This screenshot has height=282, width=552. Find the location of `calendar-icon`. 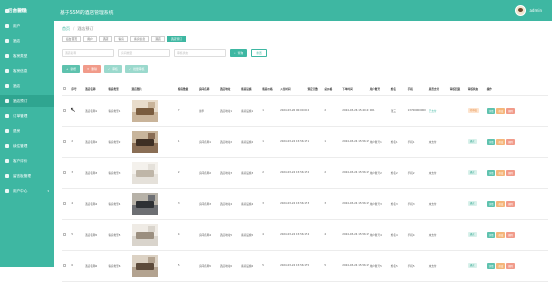

calendar-icon is located at coordinates (7, 101).